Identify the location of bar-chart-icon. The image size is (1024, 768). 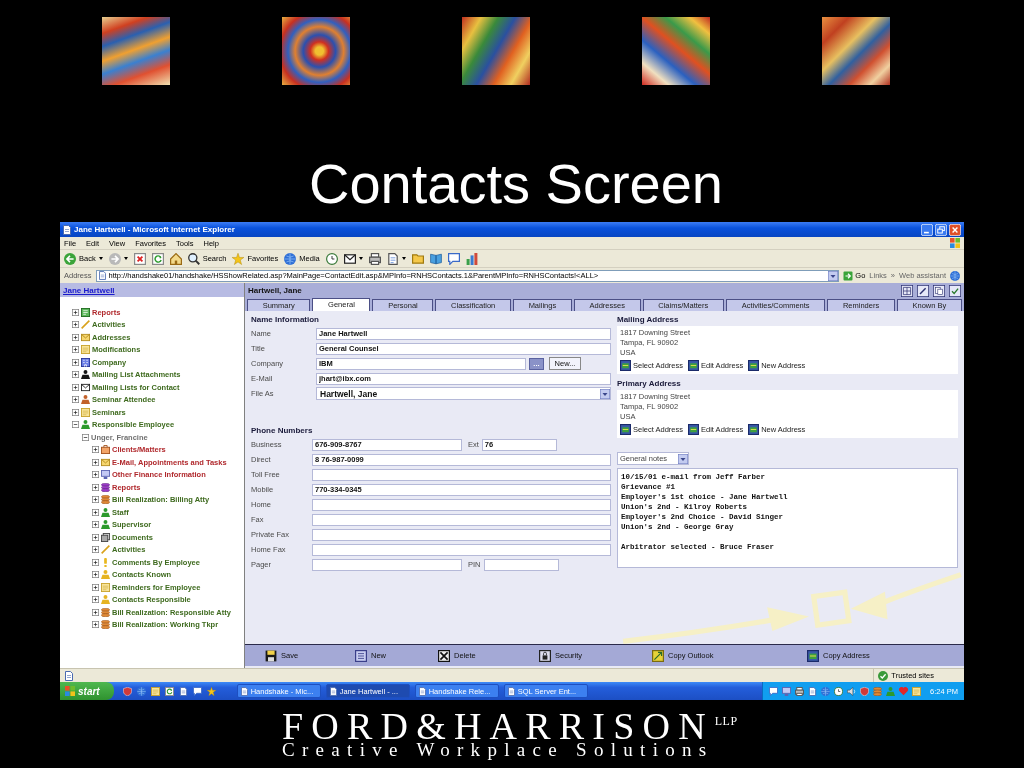
(471, 258).